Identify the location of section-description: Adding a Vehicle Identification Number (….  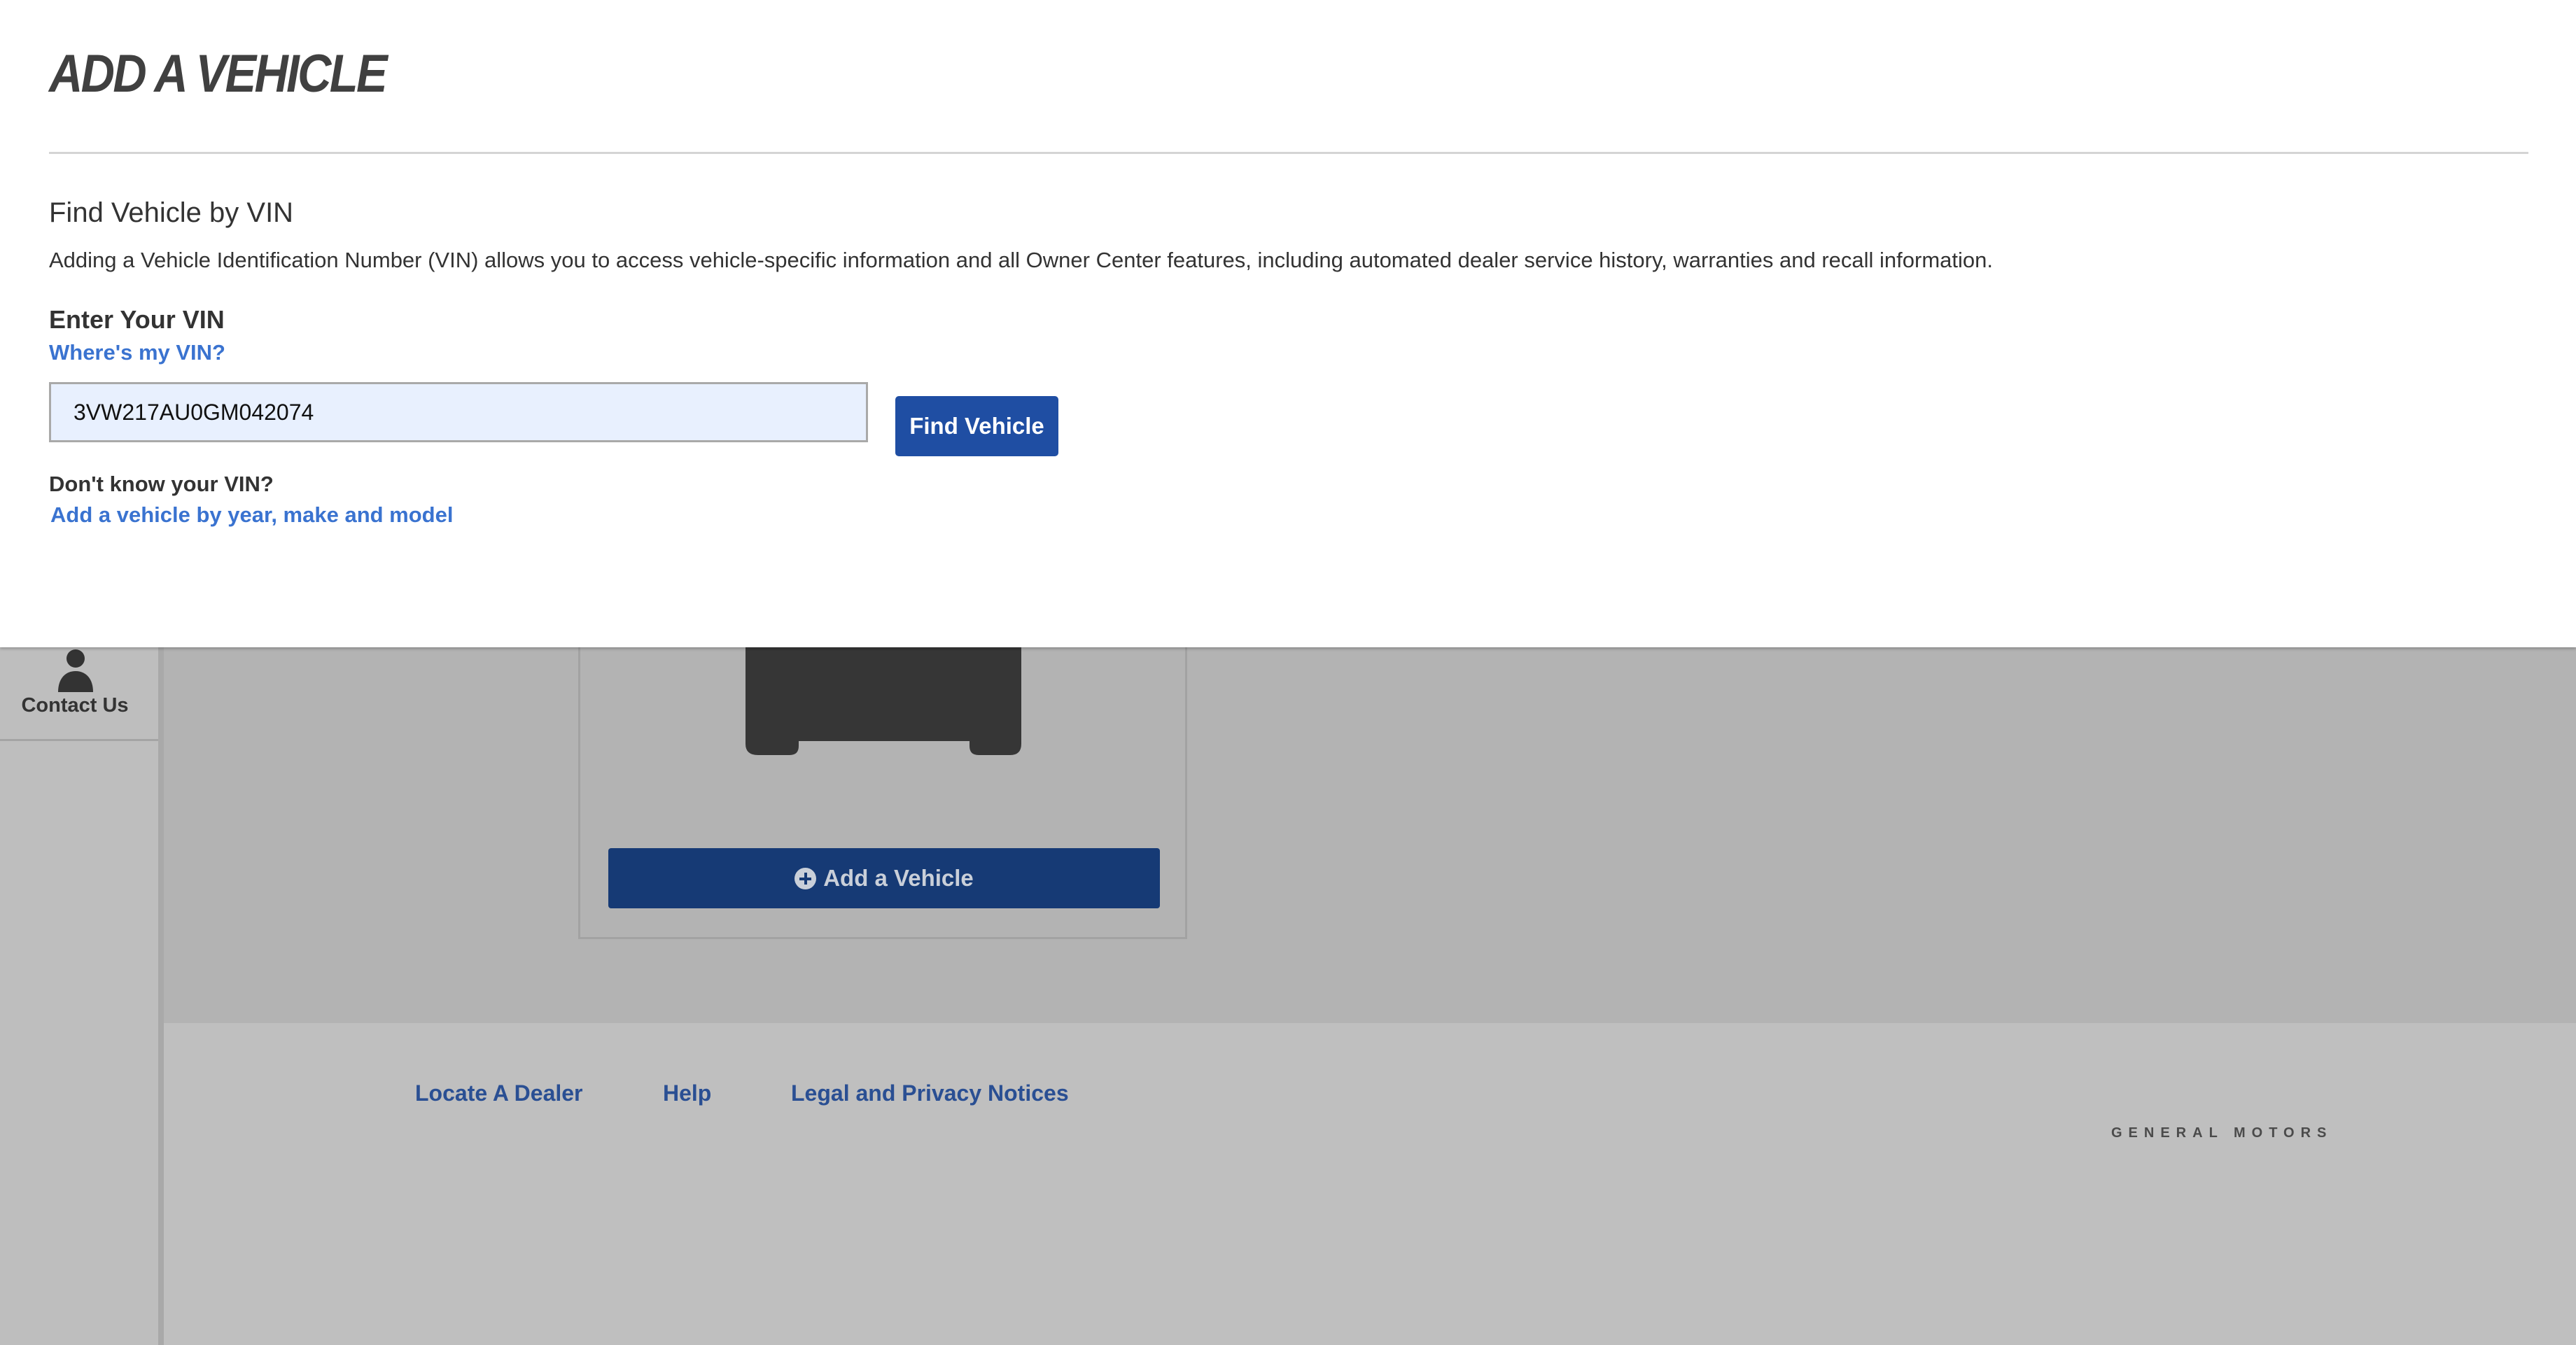
(1021, 260).